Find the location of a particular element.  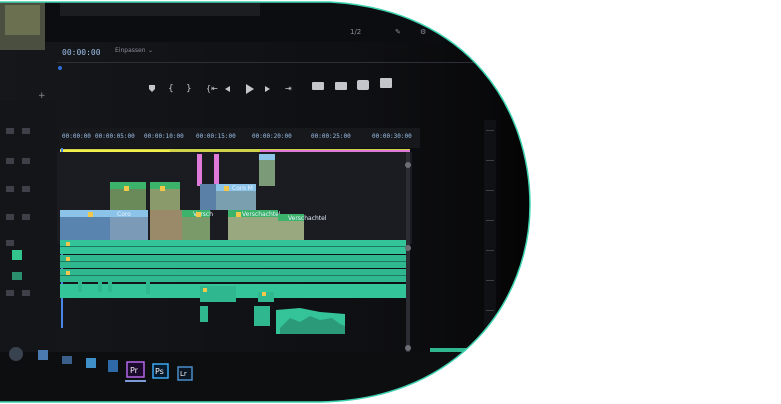

ruler-tick: 00:00:05:00 is located at coordinates (115, 136).